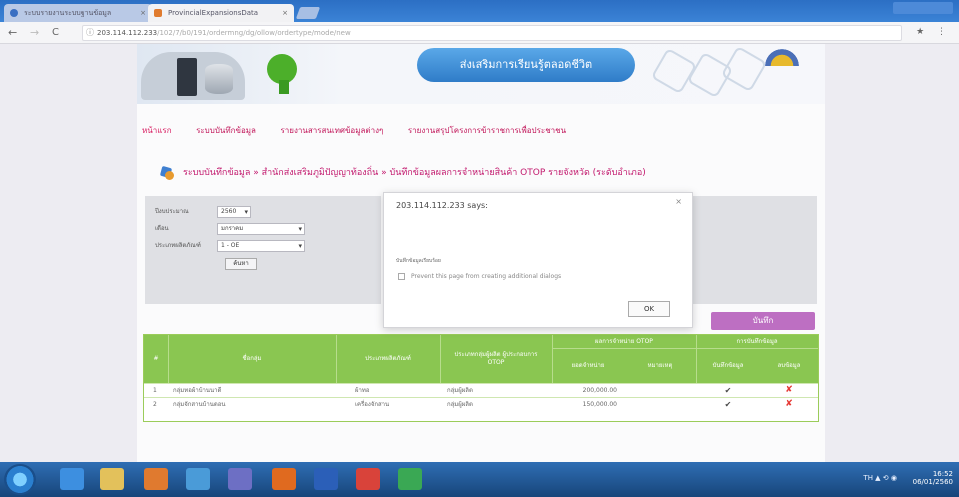 This screenshot has height=497, width=959. Describe the element at coordinates (90, 33) in the screenshot. I see `info-icon: ⓘ` at that location.